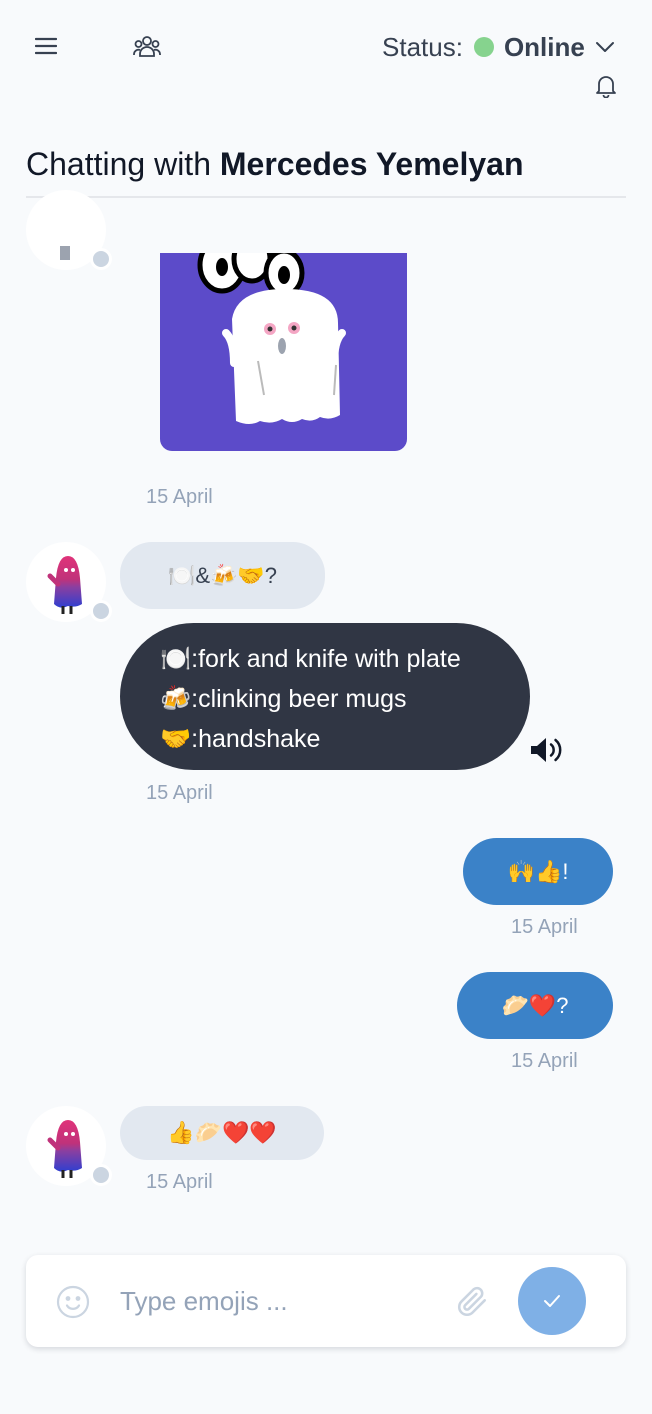 This screenshot has height=1414, width=652. I want to click on paperclip-icon, so click(472, 1301).